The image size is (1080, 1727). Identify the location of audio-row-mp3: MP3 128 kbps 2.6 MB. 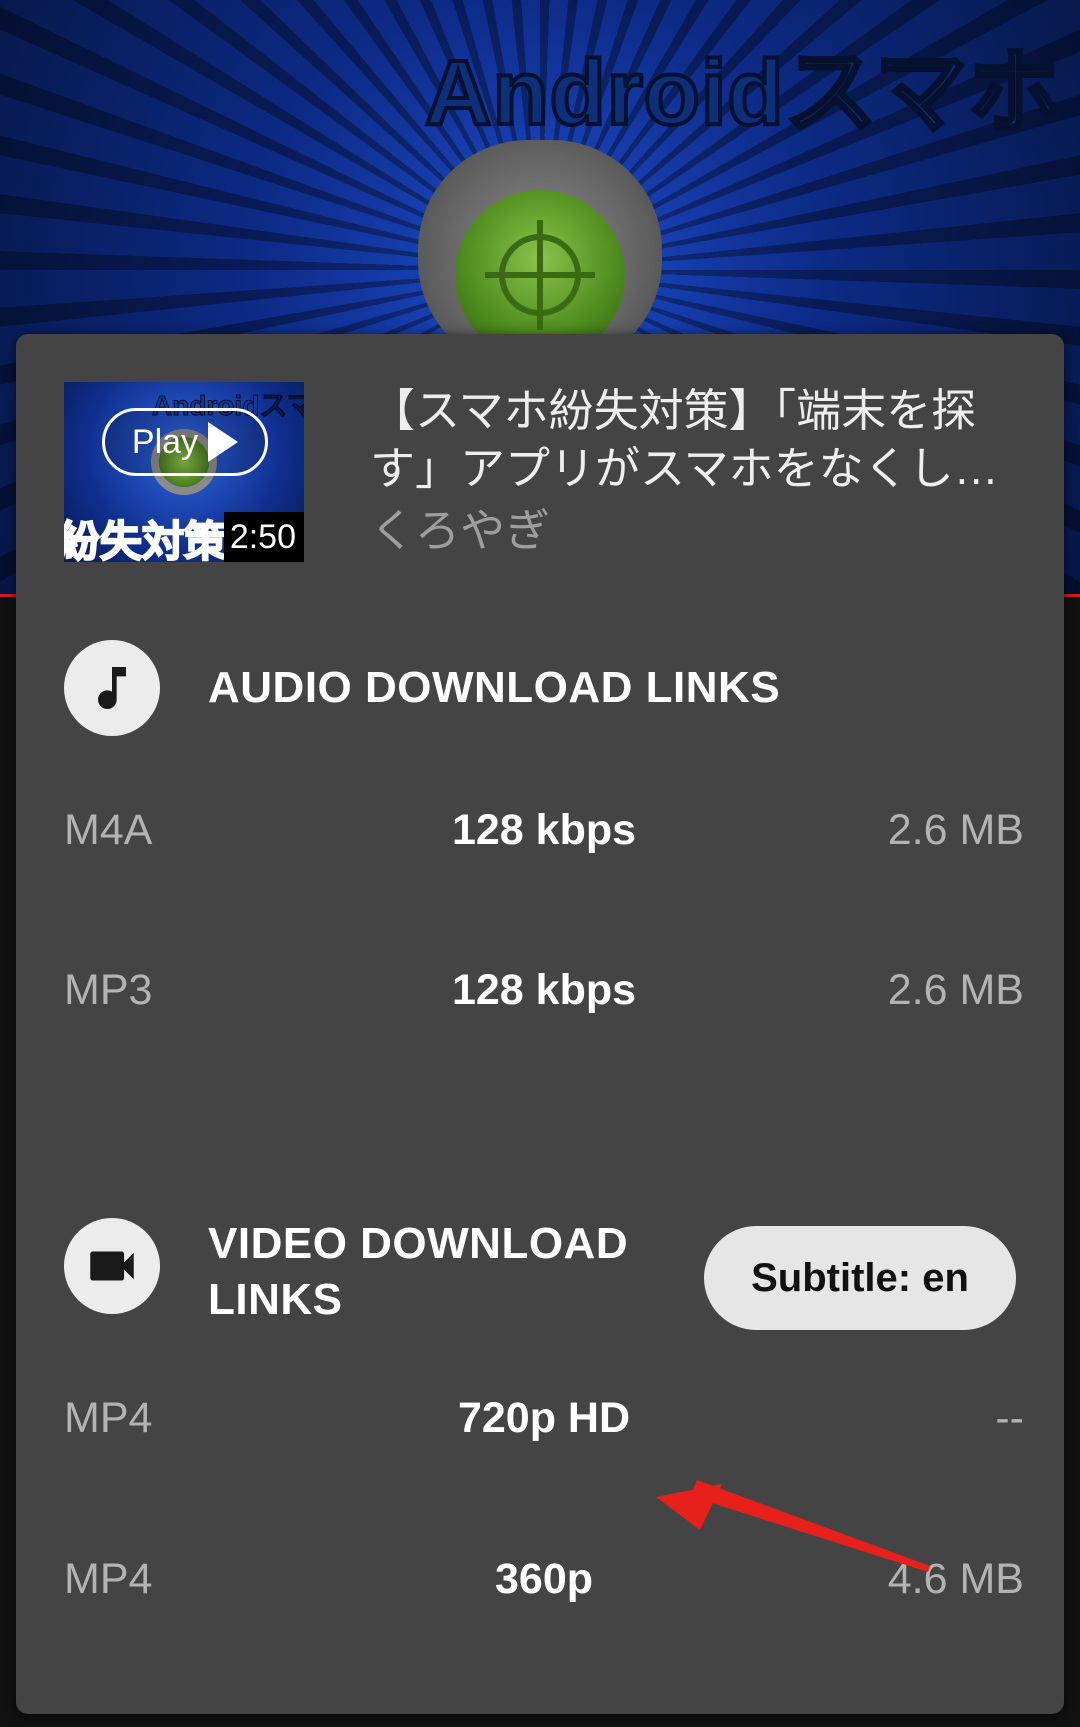
(544, 990).